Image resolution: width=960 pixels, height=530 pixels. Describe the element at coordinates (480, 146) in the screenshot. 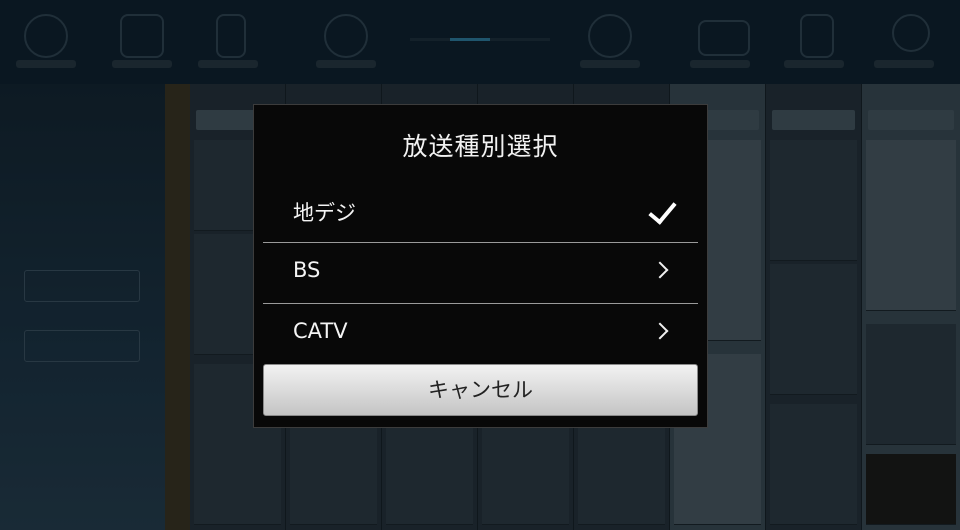

I see `dialog-title: 放送種別選択` at that location.